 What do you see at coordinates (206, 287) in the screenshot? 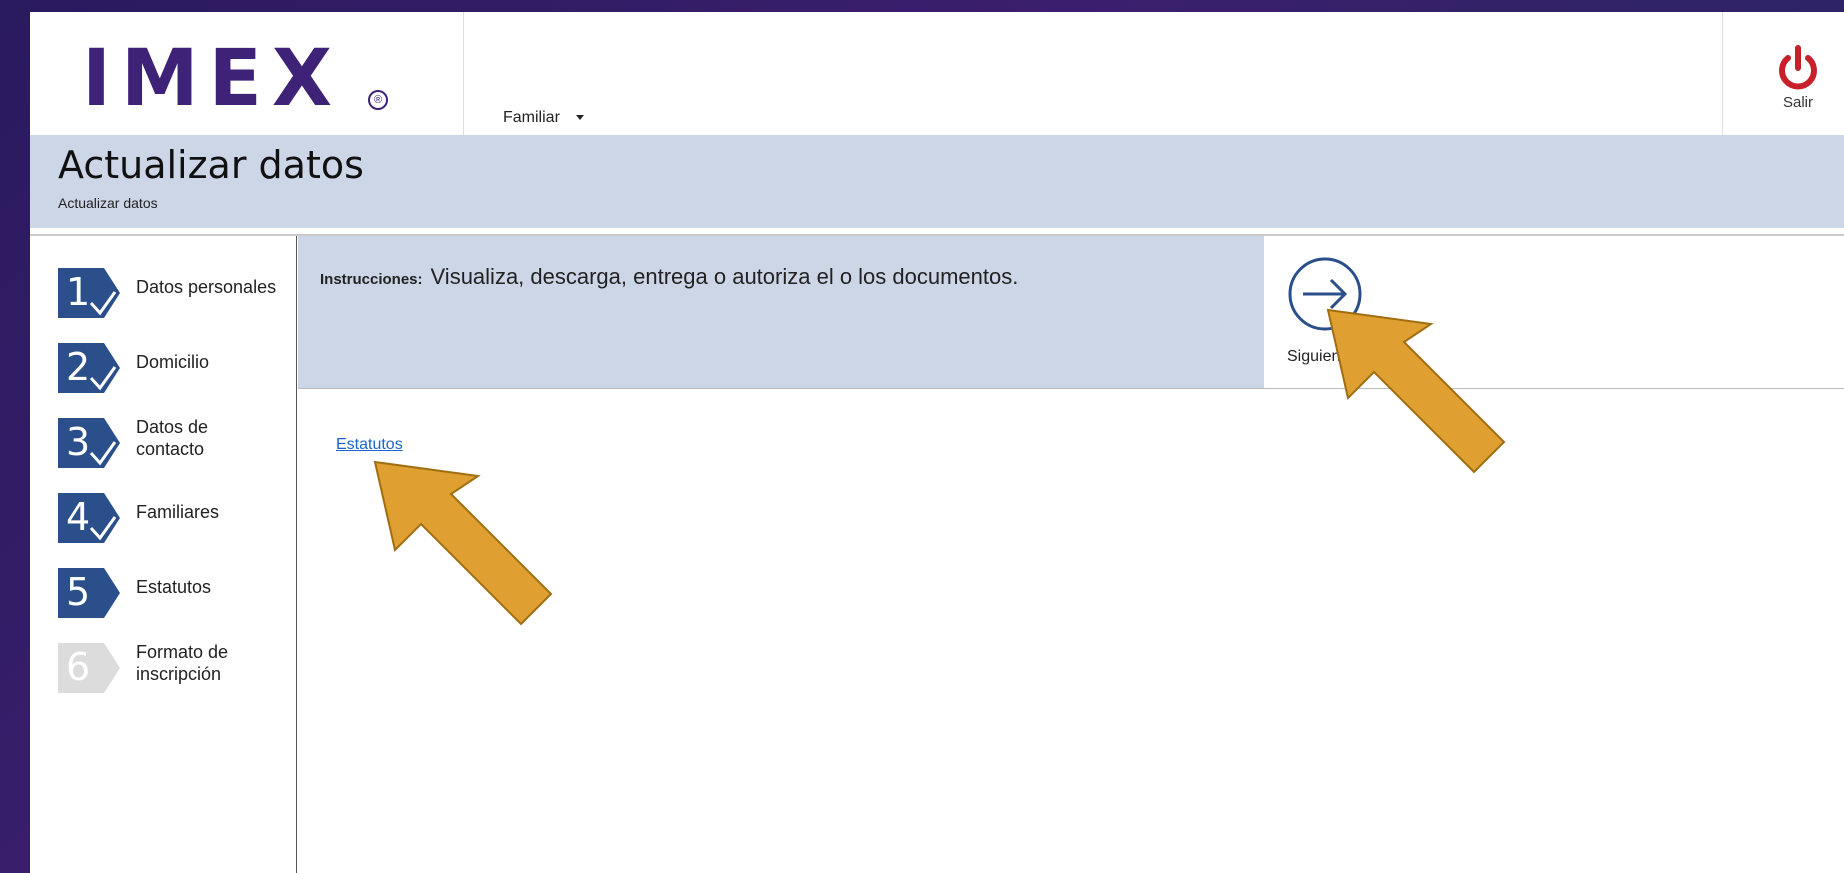
I see `step-label: Datos personales` at bounding box center [206, 287].